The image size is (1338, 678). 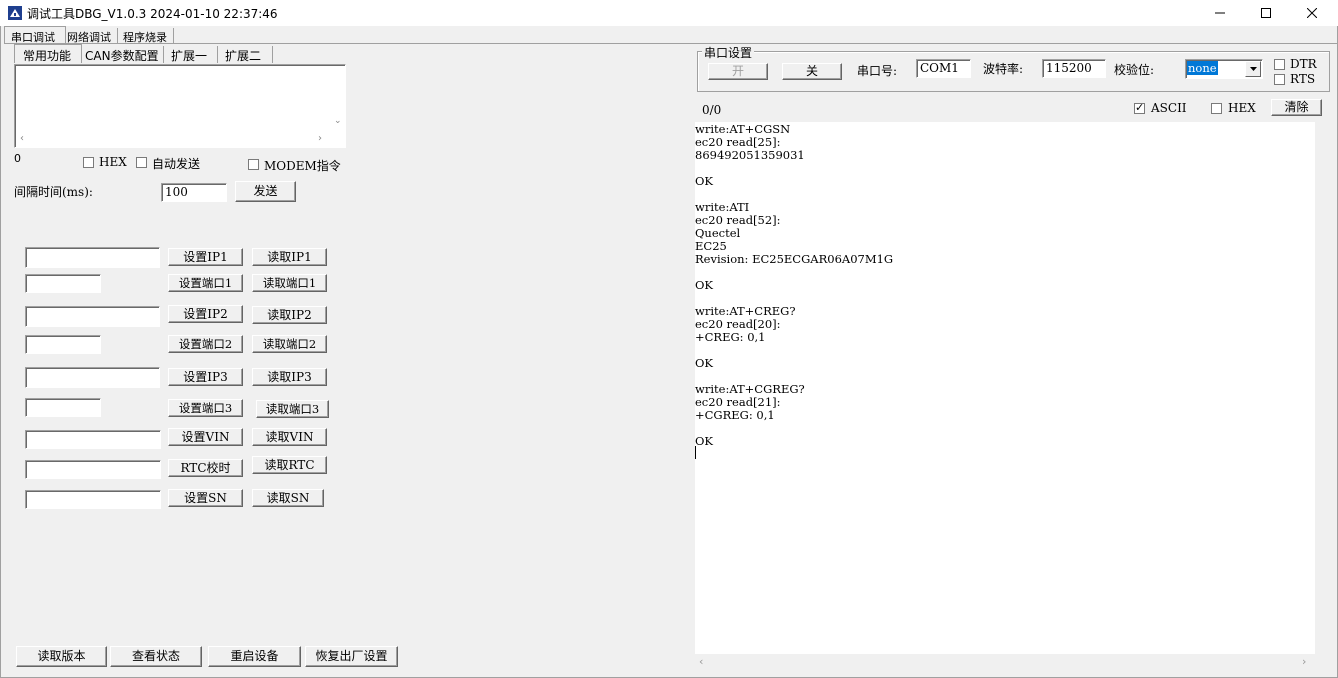 I want to click on send-hscroll: ‹ ›, so click(x=173, y=140).